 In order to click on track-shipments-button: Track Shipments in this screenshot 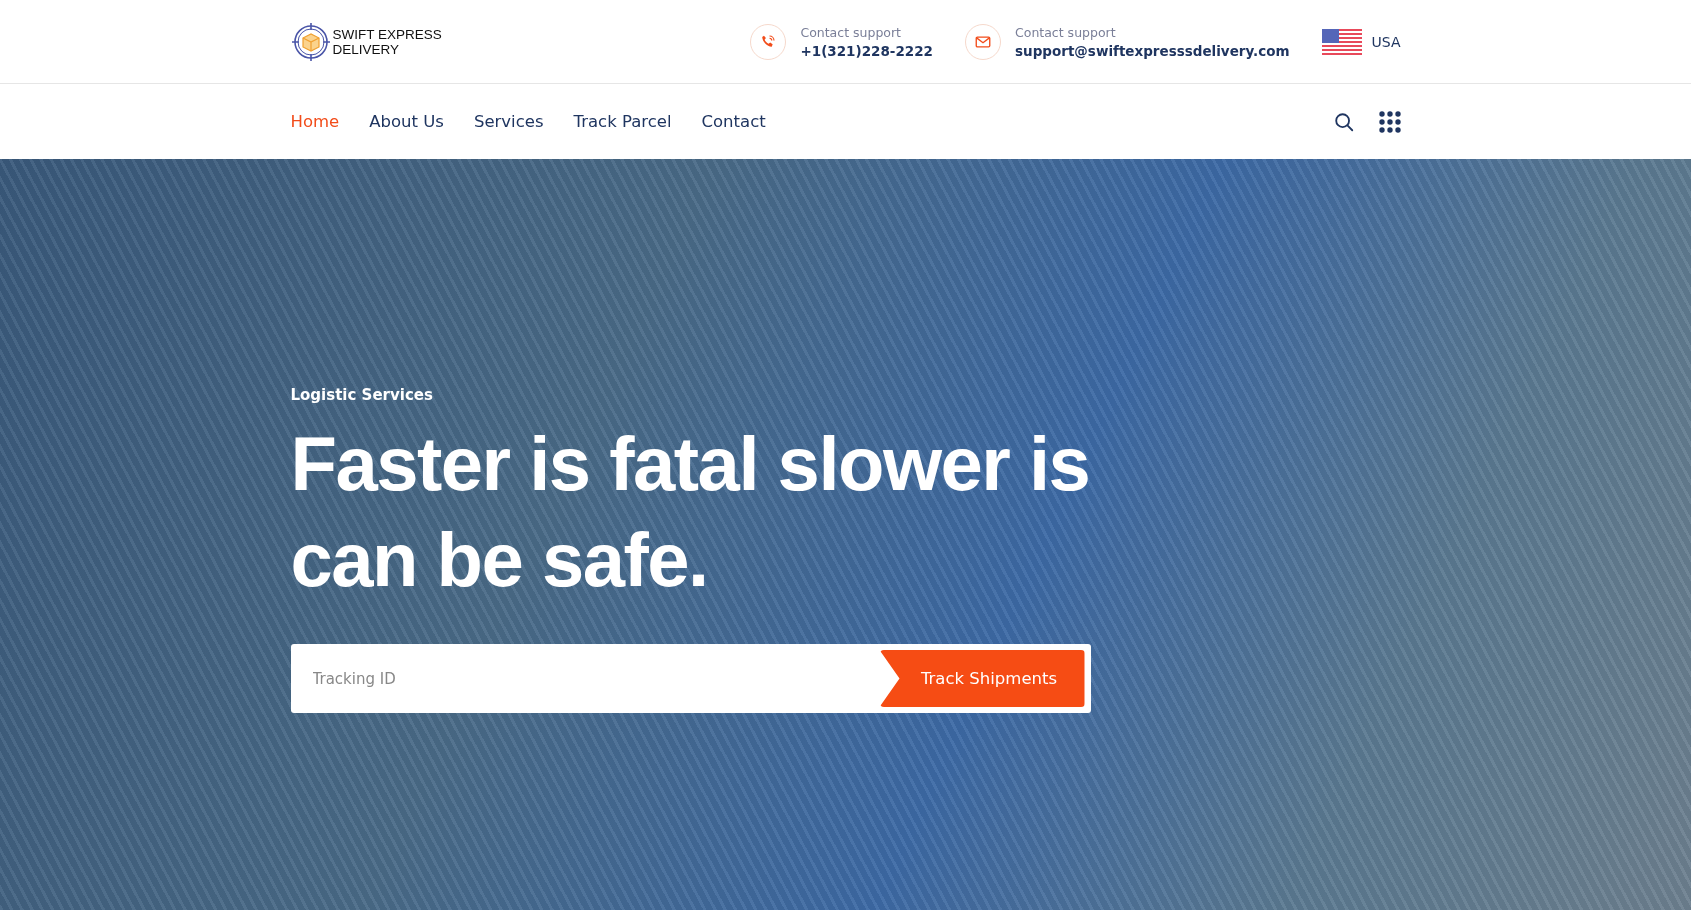, I will do `click(982, 678)`.